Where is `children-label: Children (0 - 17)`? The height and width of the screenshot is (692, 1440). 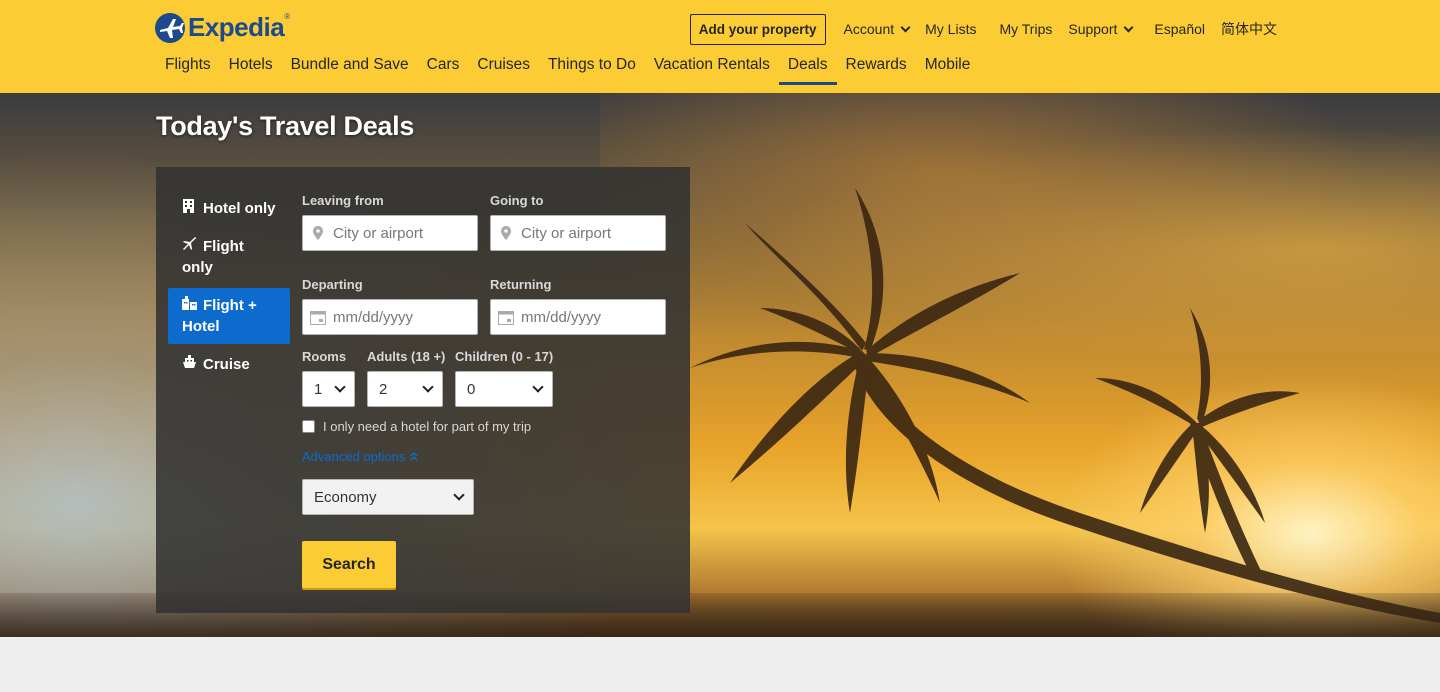
children-label: Children (0 - 17) is located at coordinates (504, 356).